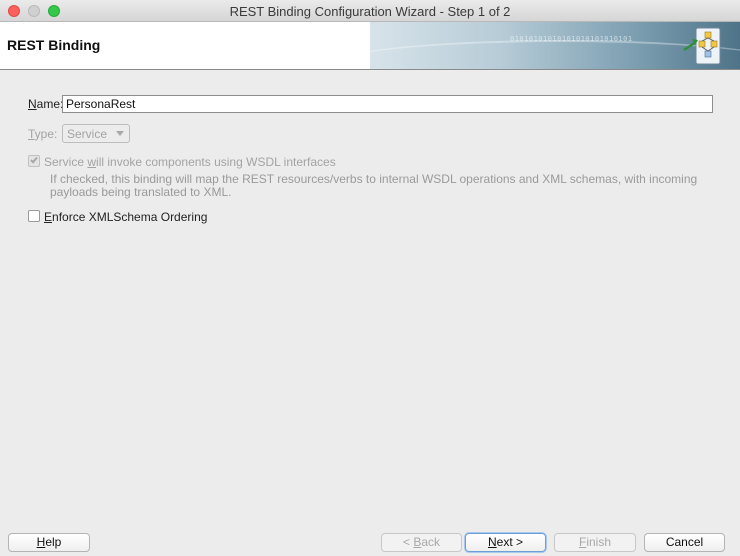  I want to click on cancel-button: Cancel, so click(684, 542).